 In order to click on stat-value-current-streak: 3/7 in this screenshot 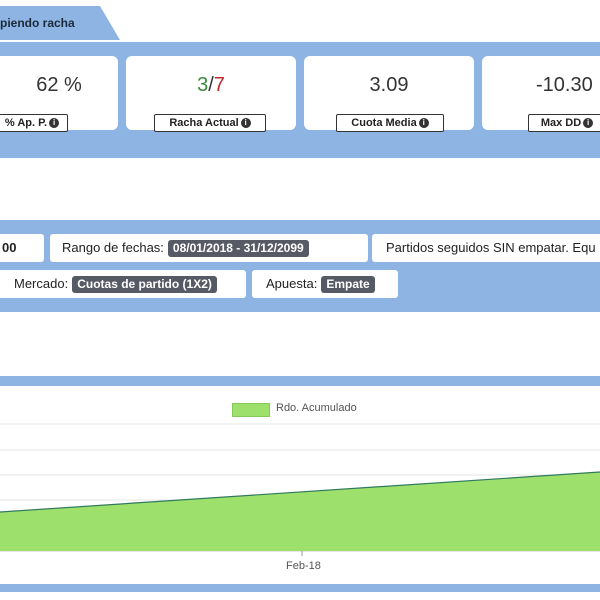, I will do `click(211, 85)`.